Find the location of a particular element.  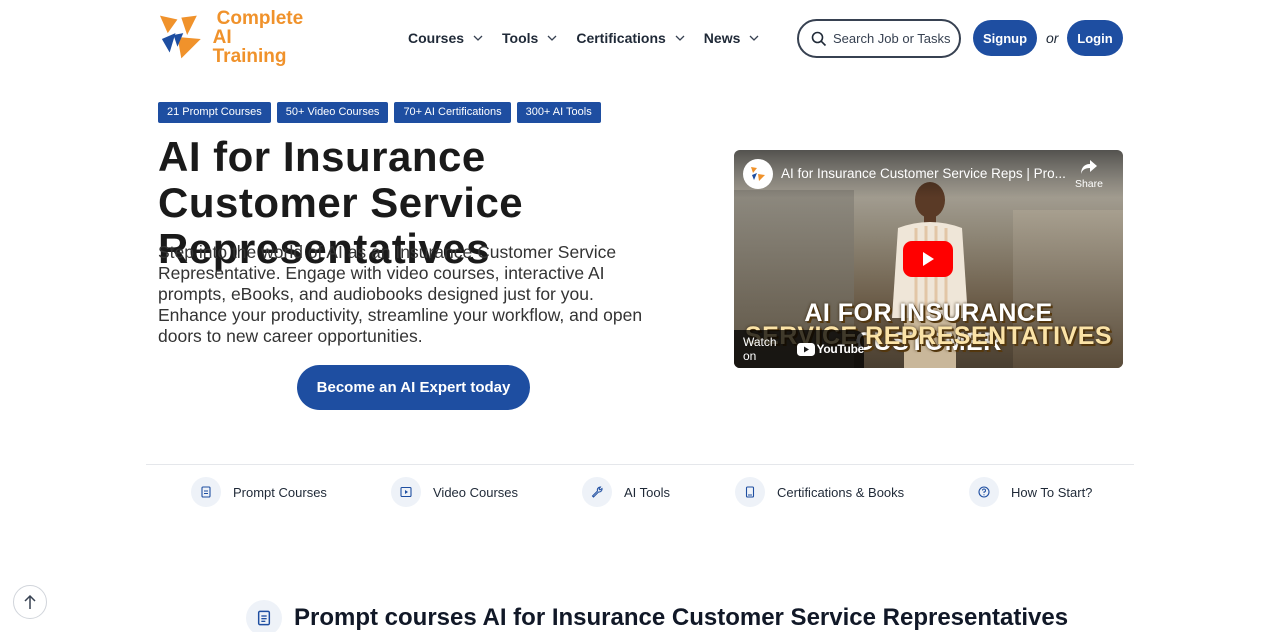

category-how-to-start: How To Start? is located at coordinates (1030, 492).